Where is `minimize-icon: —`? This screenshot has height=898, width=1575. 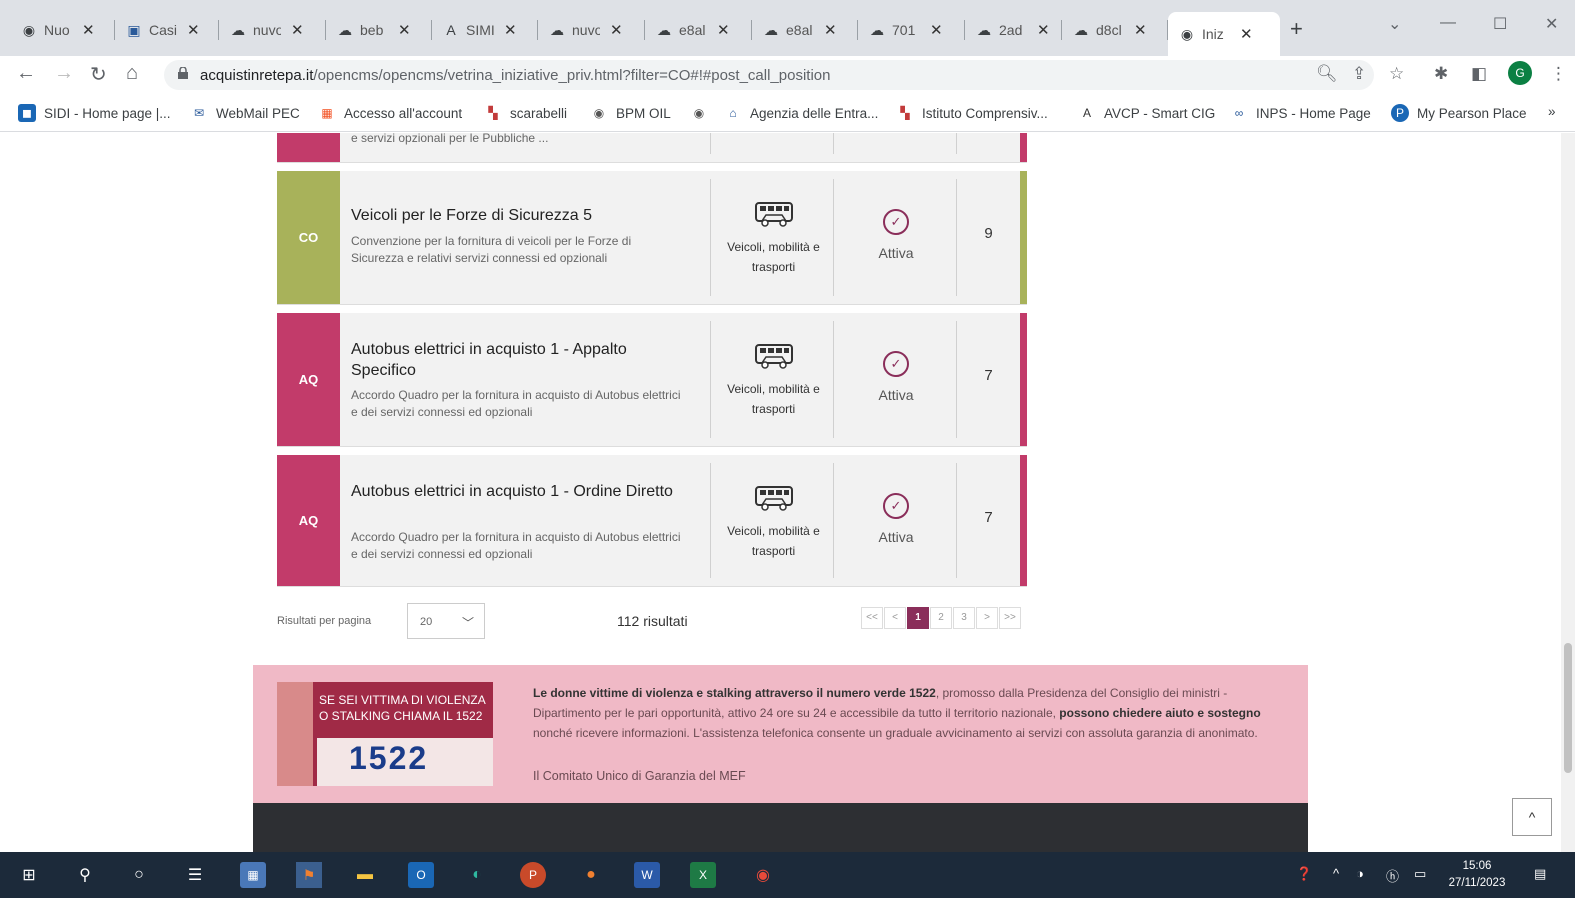 minimize-icon: — is located at coordinates (1448, 23).